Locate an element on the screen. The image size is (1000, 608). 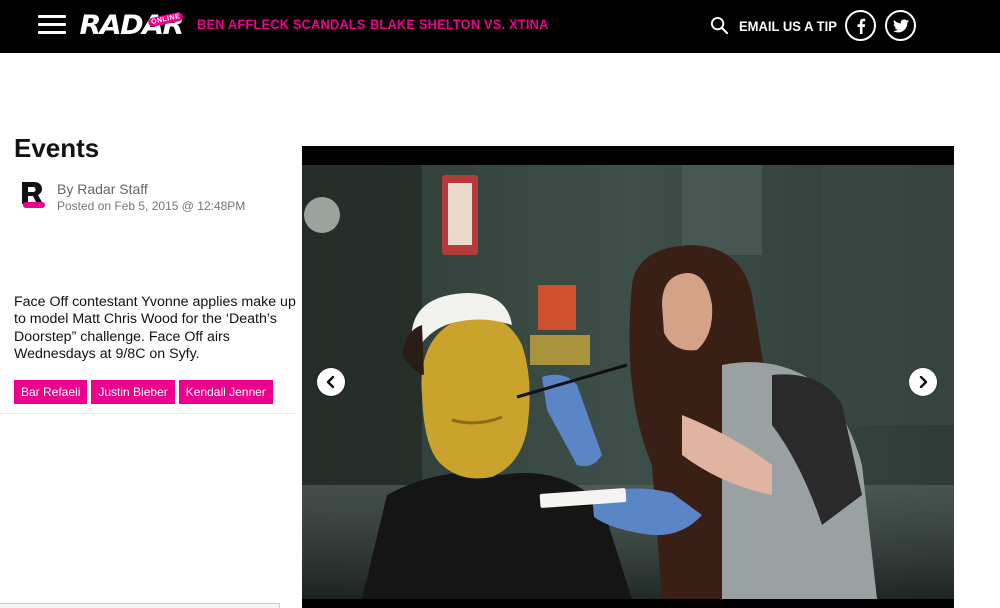
search-icon is located at coordinates (719, 25).